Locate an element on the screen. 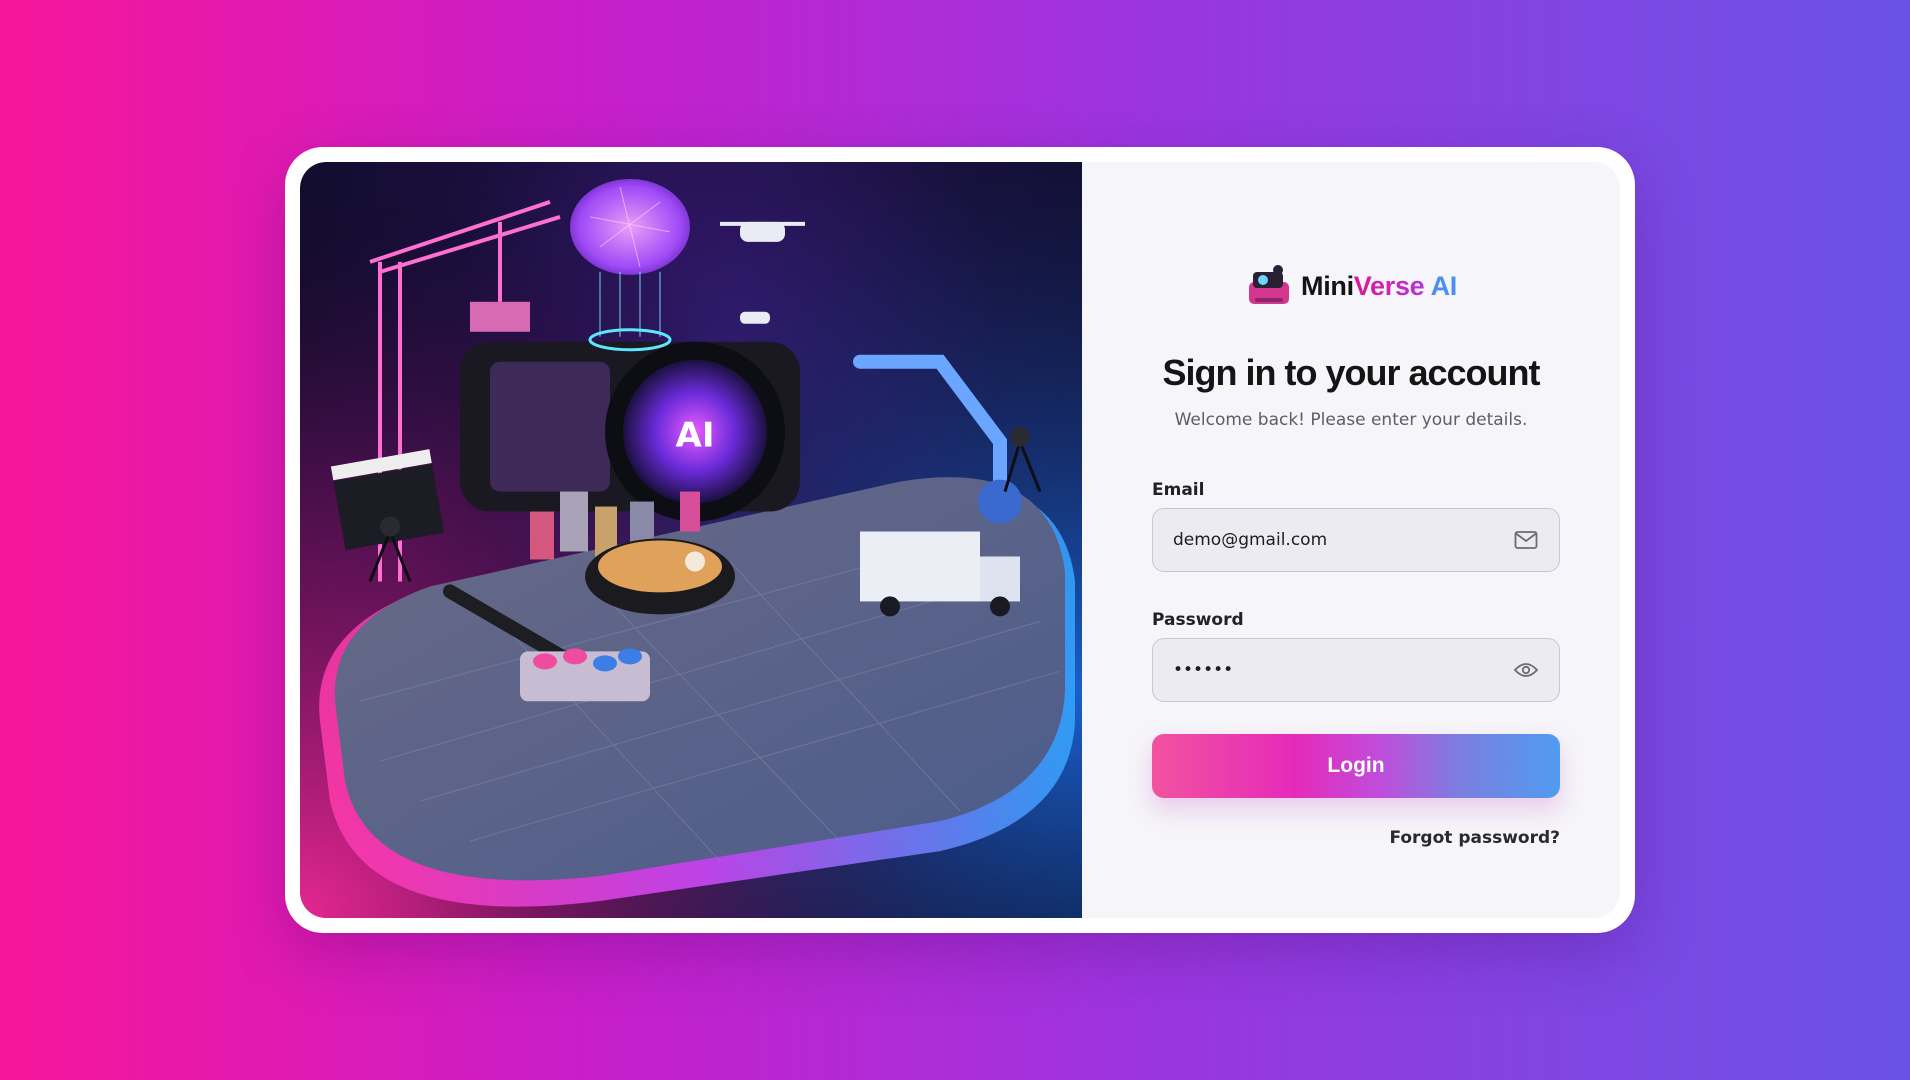  page-subtitle: Welcome back! Please enter your details. is located at coordinates (1351, 420).